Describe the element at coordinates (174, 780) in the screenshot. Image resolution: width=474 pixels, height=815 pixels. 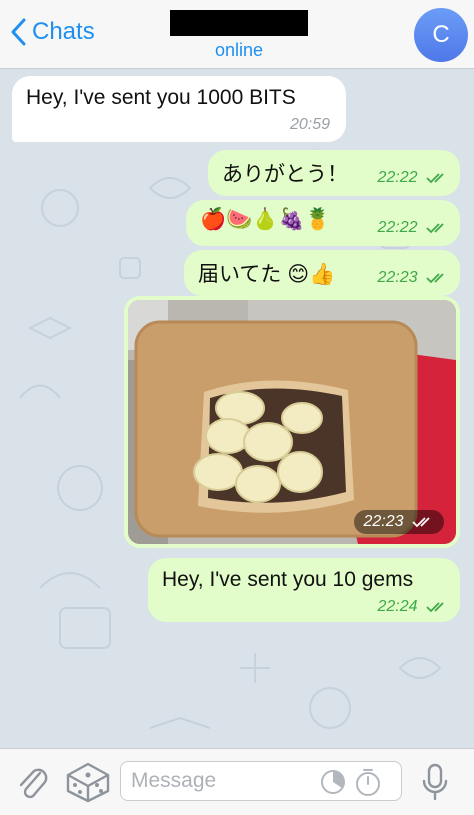
I see `message-placeholder: Message` at that location.